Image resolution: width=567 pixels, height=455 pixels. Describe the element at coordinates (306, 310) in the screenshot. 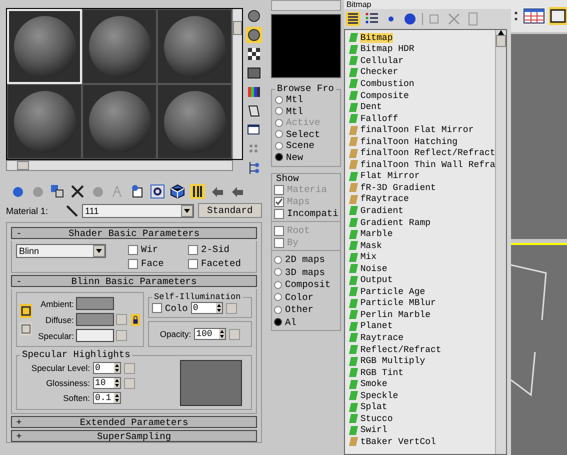

I see `radio-button: Other` at that location.